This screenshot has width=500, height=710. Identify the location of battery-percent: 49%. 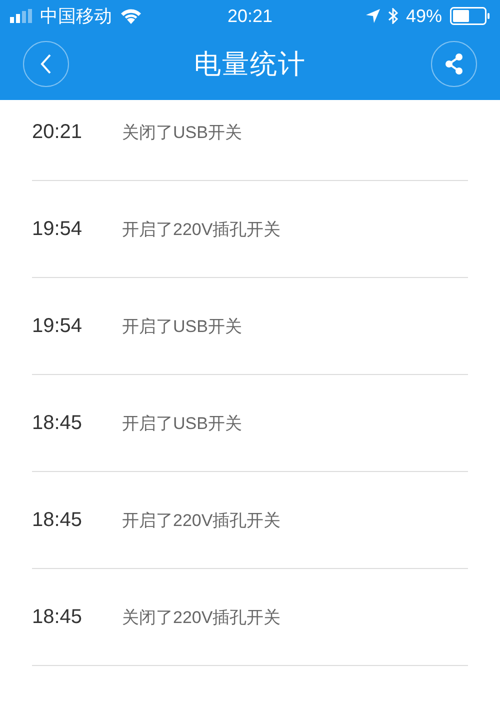
(424, 16).